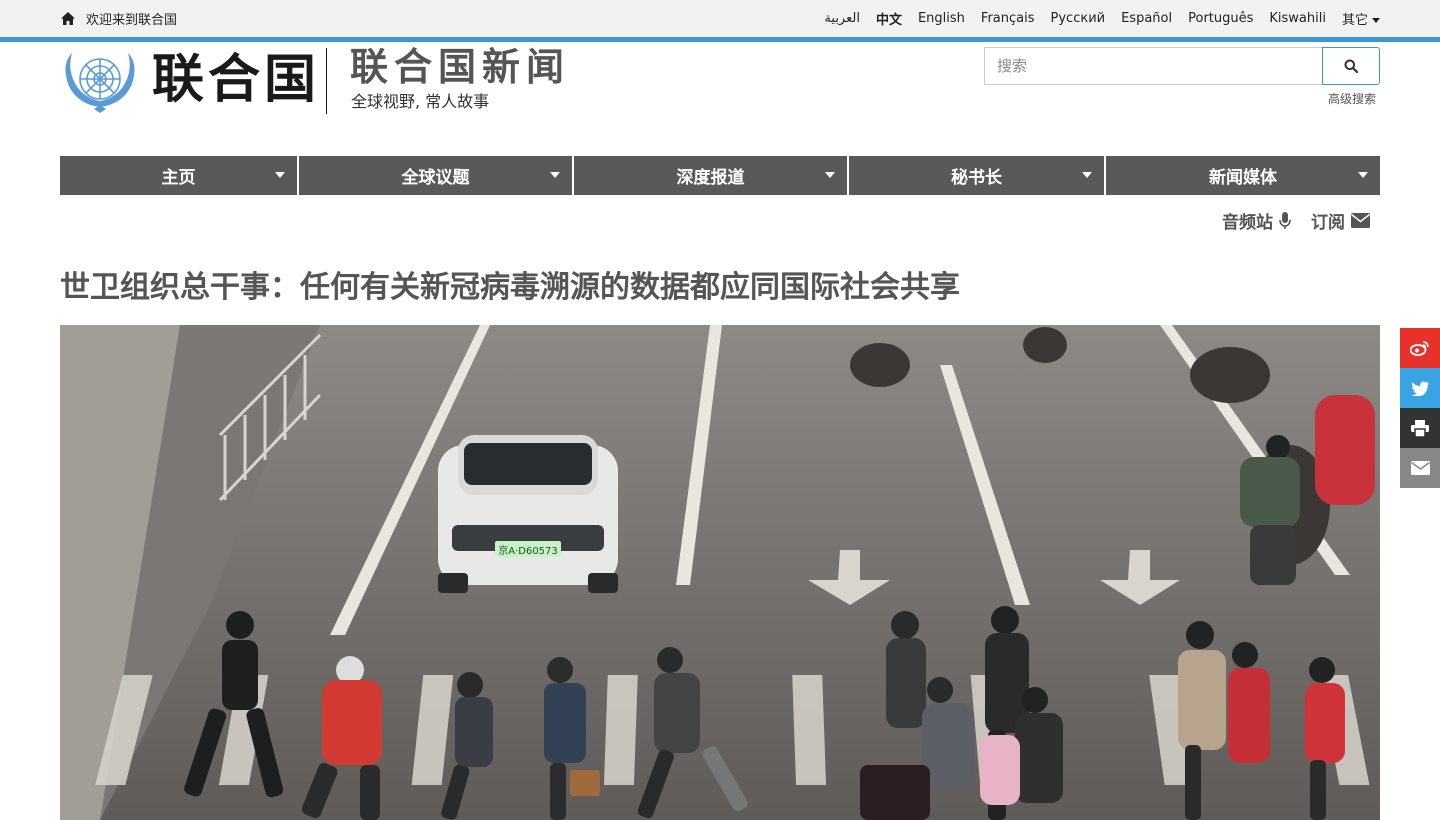  I want to click on audio-label: 音频站, so click(1247, 223).